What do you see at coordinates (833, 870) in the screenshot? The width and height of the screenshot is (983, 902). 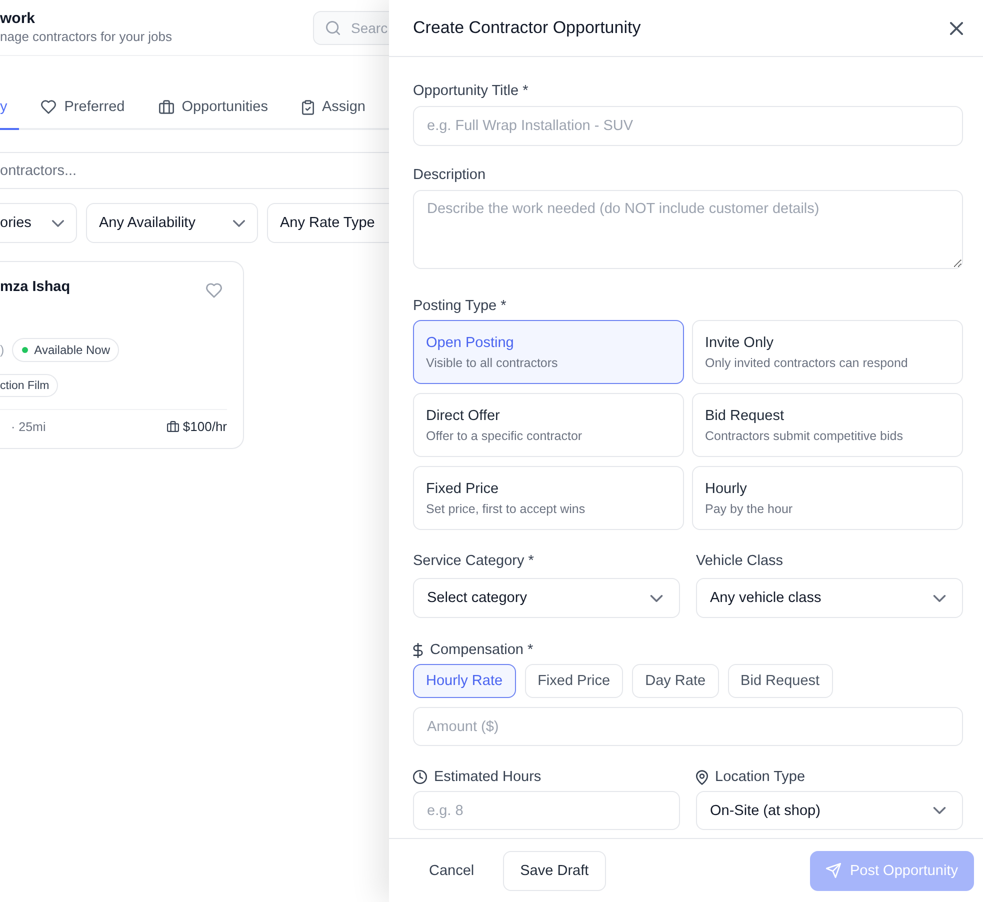 I see `send-icon` at bounding box center [833, 870].